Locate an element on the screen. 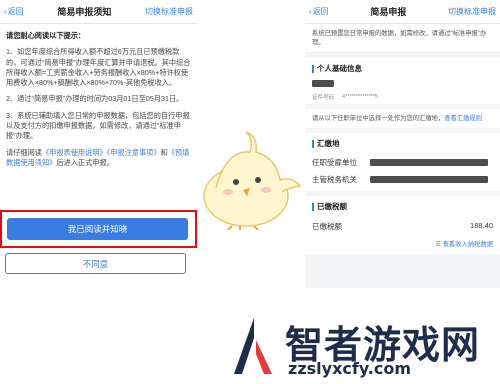  page-title: 简易申报 is located at coordinates (388, 12).